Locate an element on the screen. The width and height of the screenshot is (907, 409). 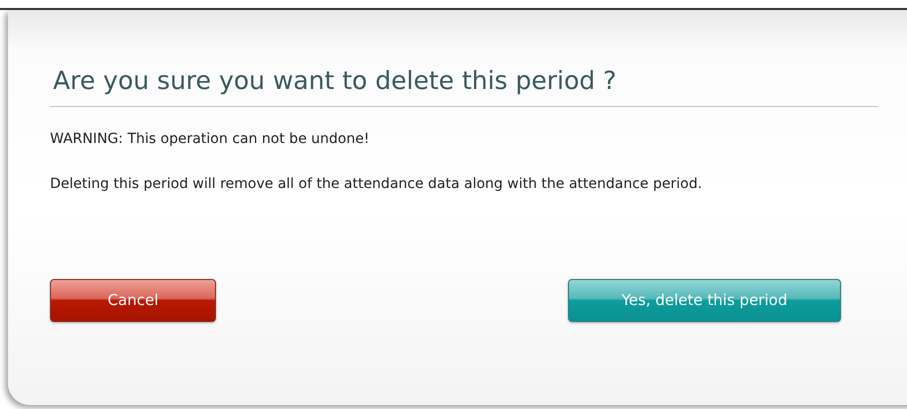
message-text: Deleting this period will remove all of the attendance data along with the attendance period. is located at coordinates (377, 184).